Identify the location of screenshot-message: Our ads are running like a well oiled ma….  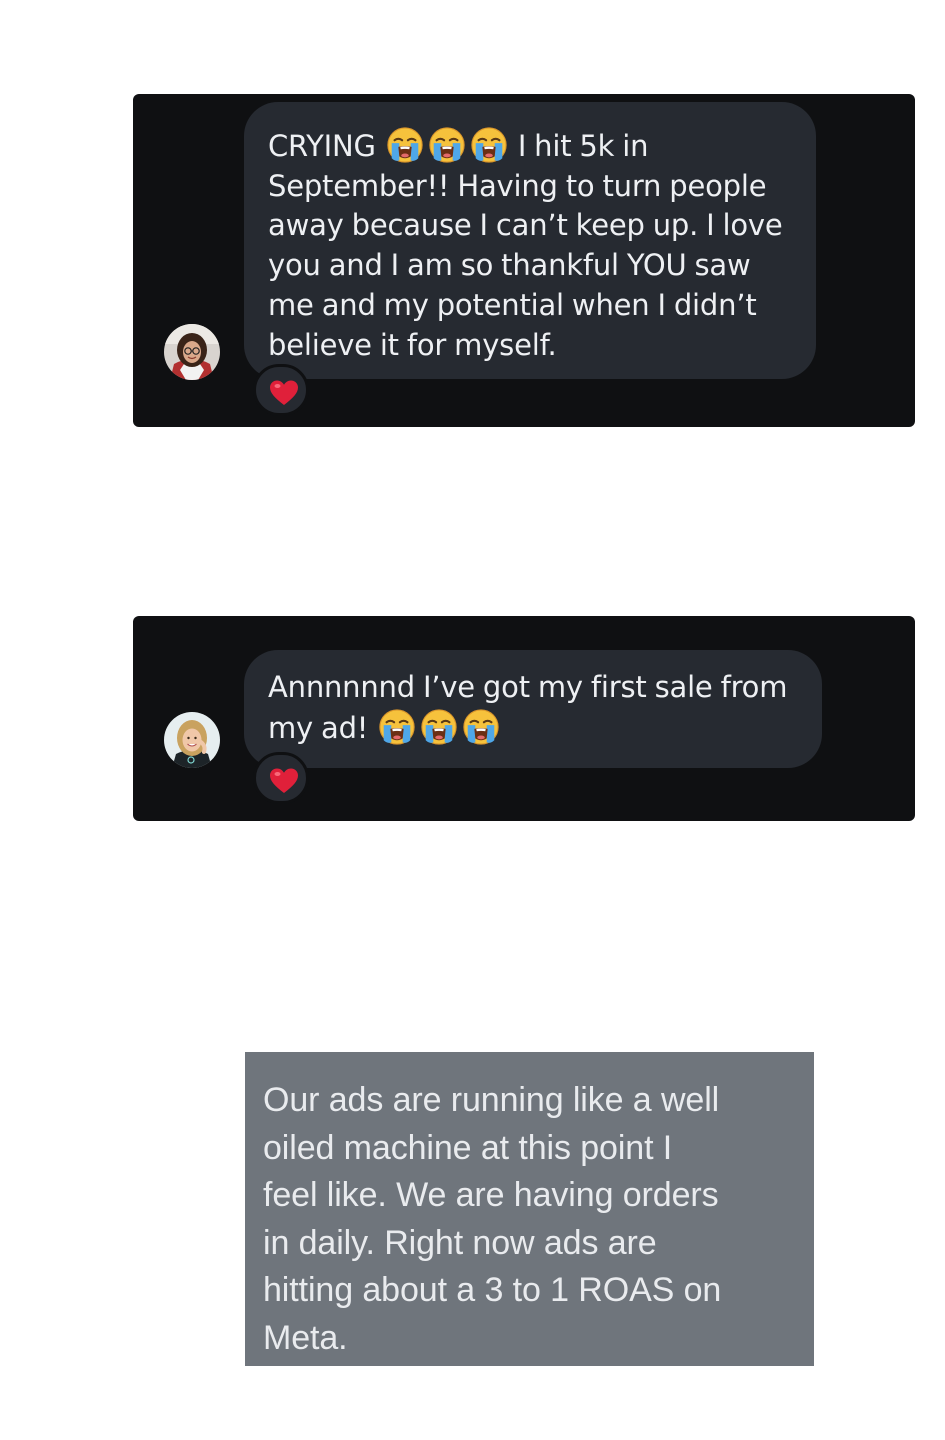
(529, 1209).